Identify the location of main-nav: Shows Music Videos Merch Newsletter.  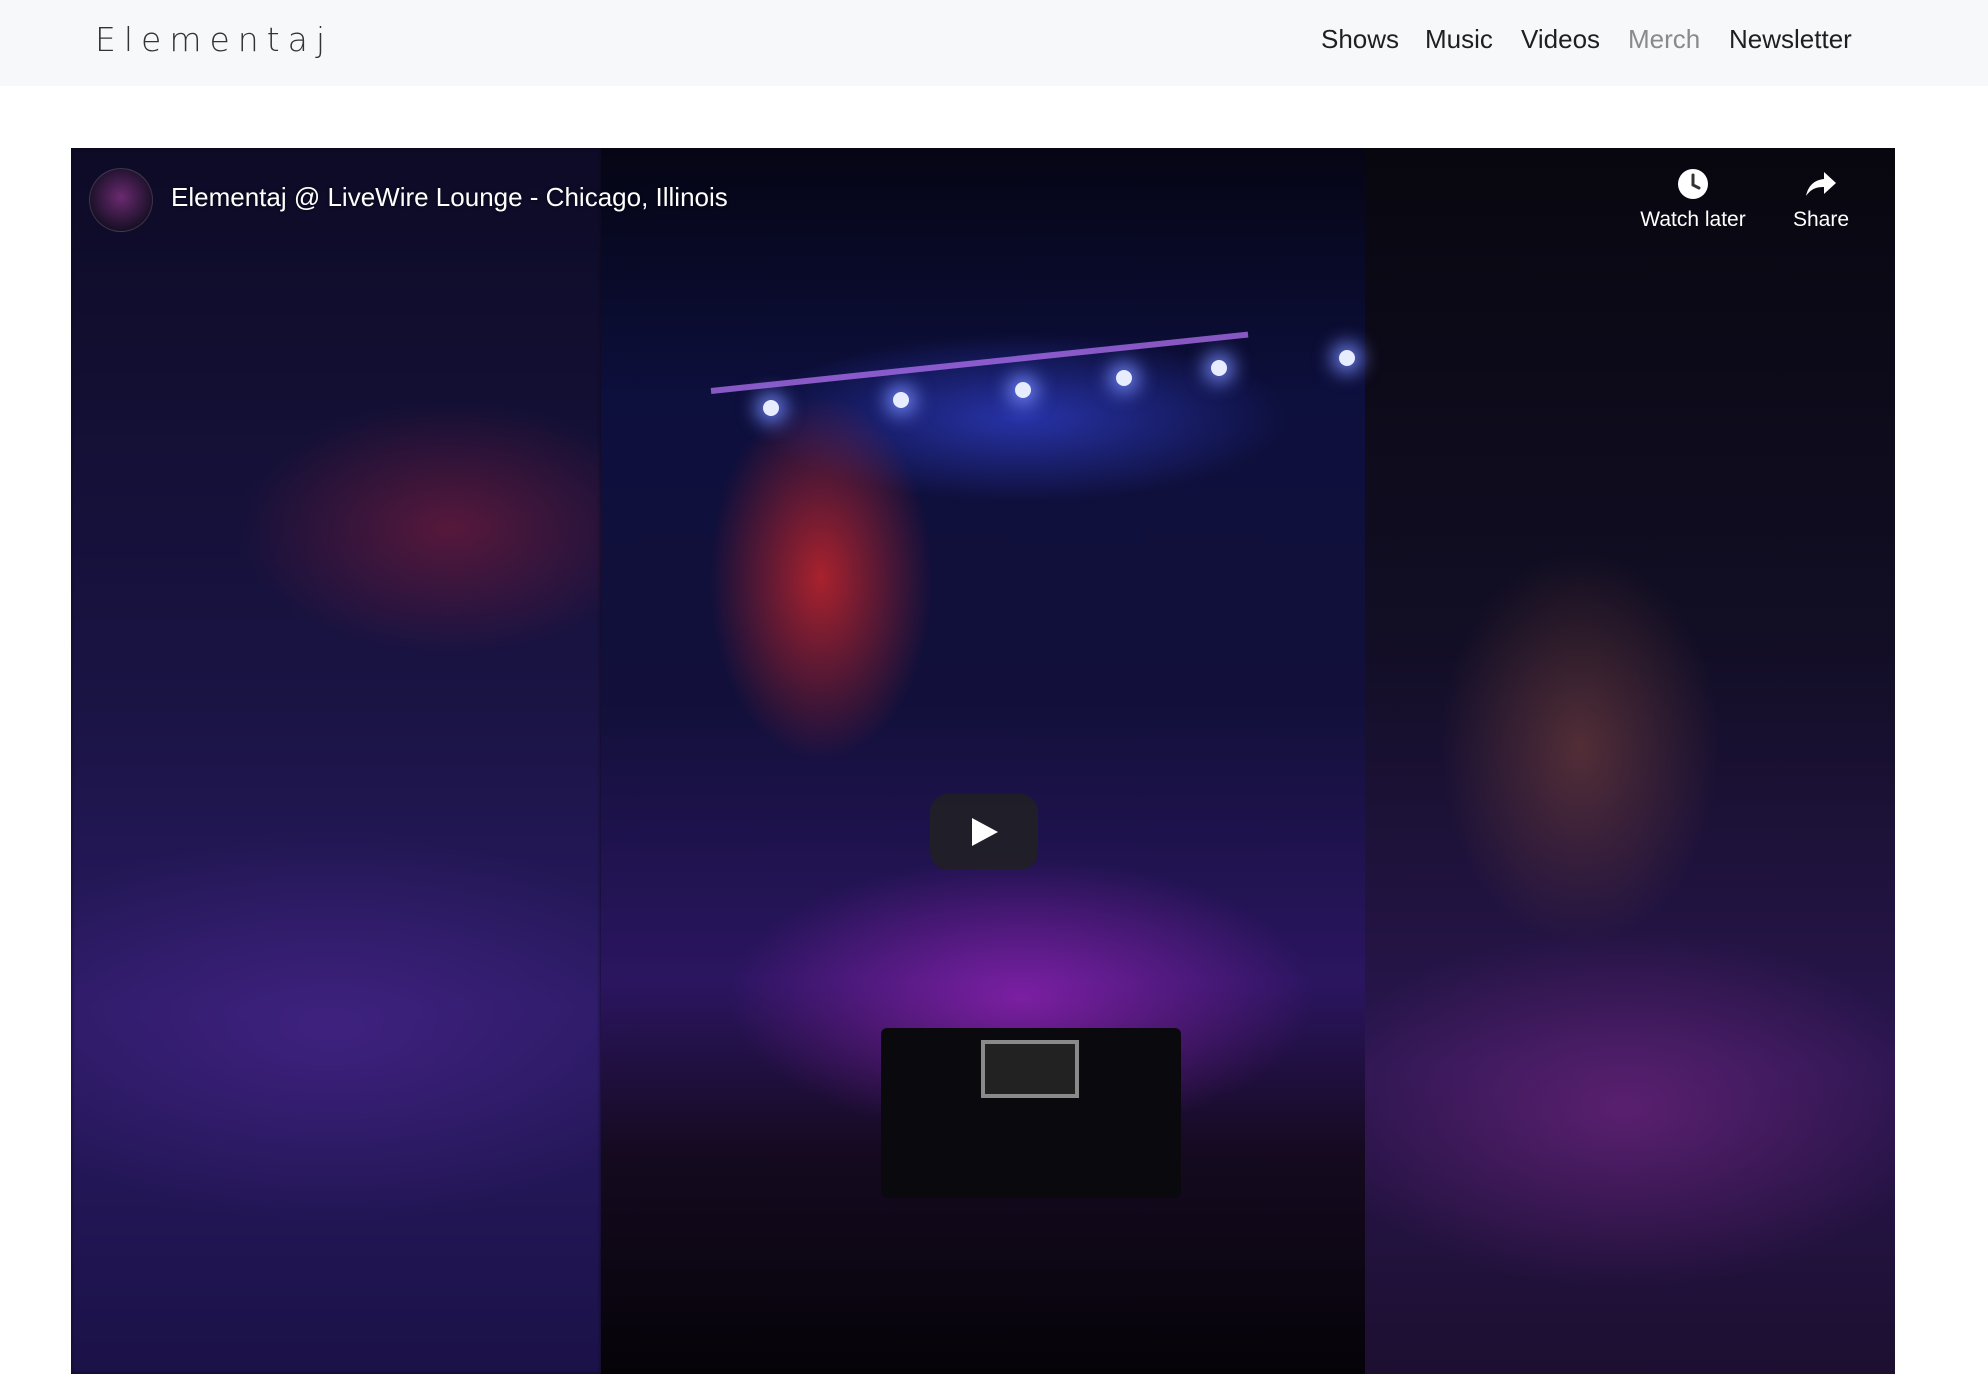
(1580, 42).